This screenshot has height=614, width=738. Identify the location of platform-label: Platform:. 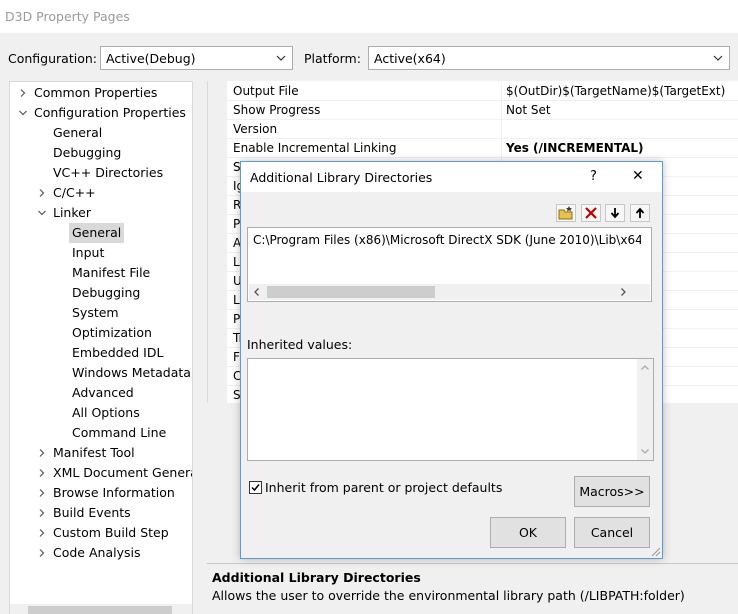
(332, 58).